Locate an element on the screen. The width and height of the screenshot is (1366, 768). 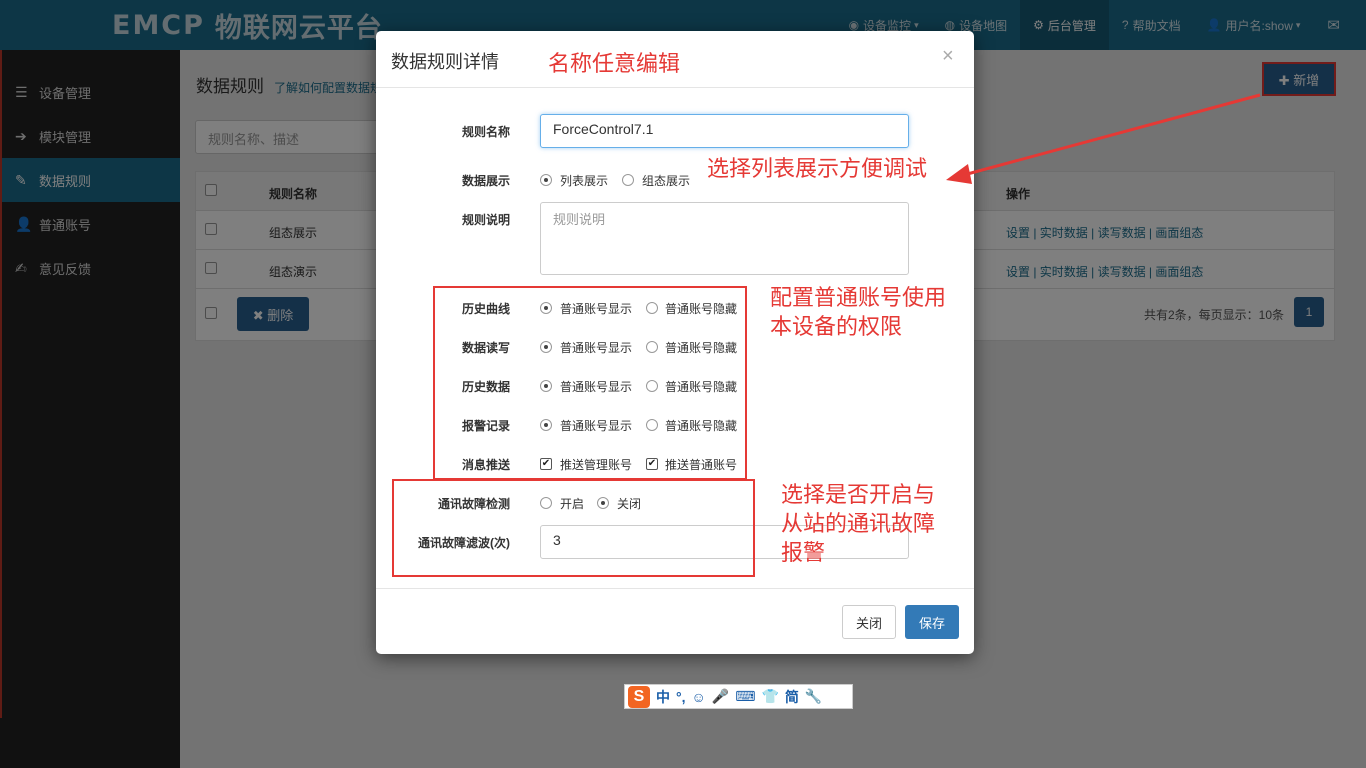
annotation-arrow is located at coordinates (1103, 138).